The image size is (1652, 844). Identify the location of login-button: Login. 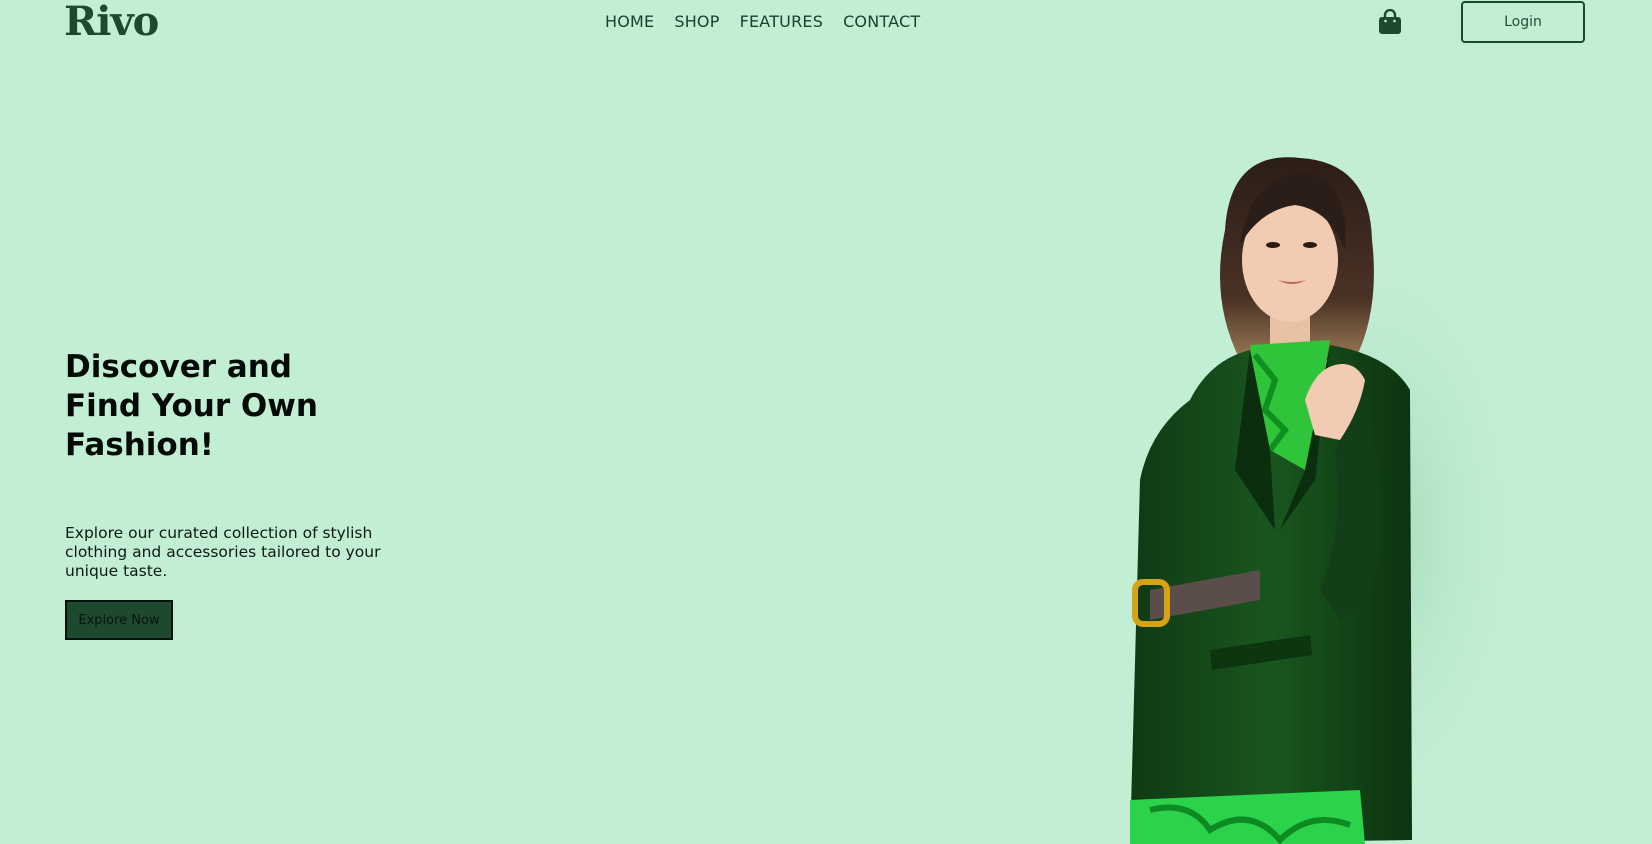
(1523, 22).